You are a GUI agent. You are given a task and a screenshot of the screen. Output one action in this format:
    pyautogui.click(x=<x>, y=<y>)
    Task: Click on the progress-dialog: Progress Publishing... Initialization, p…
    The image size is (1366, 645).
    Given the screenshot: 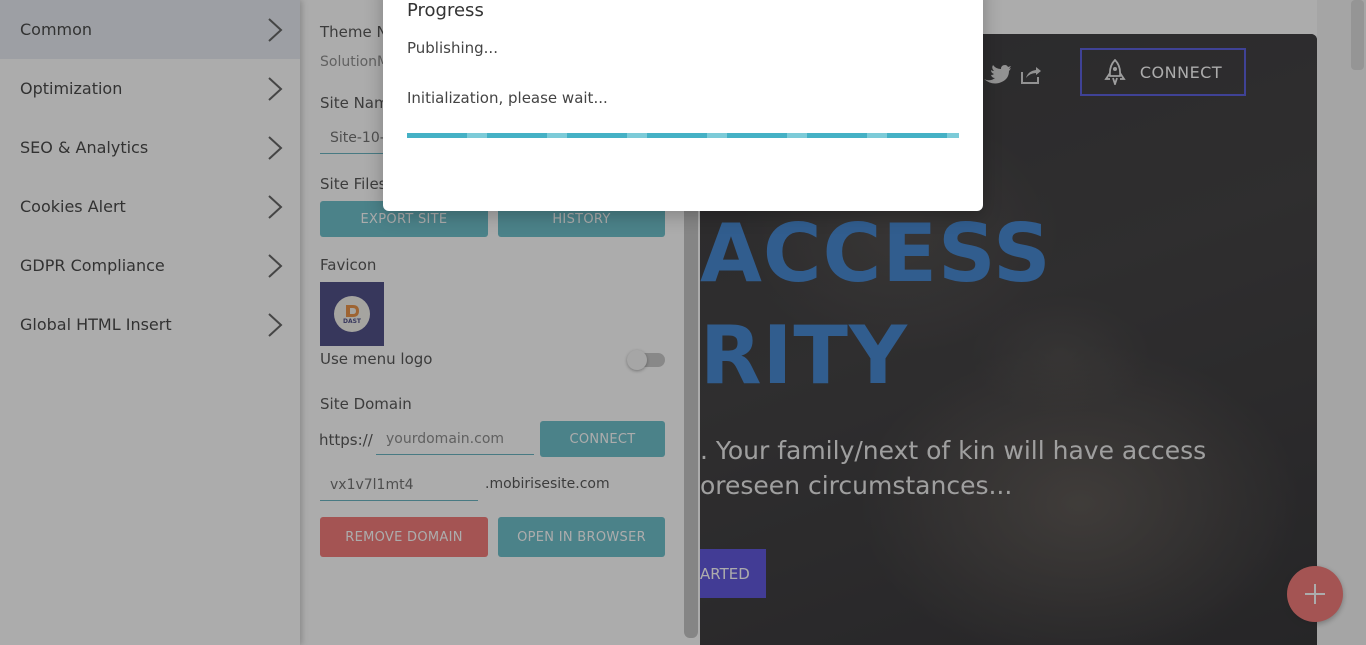 What is the action you would take?
    pyautogui.click(x=683, y=105)
    